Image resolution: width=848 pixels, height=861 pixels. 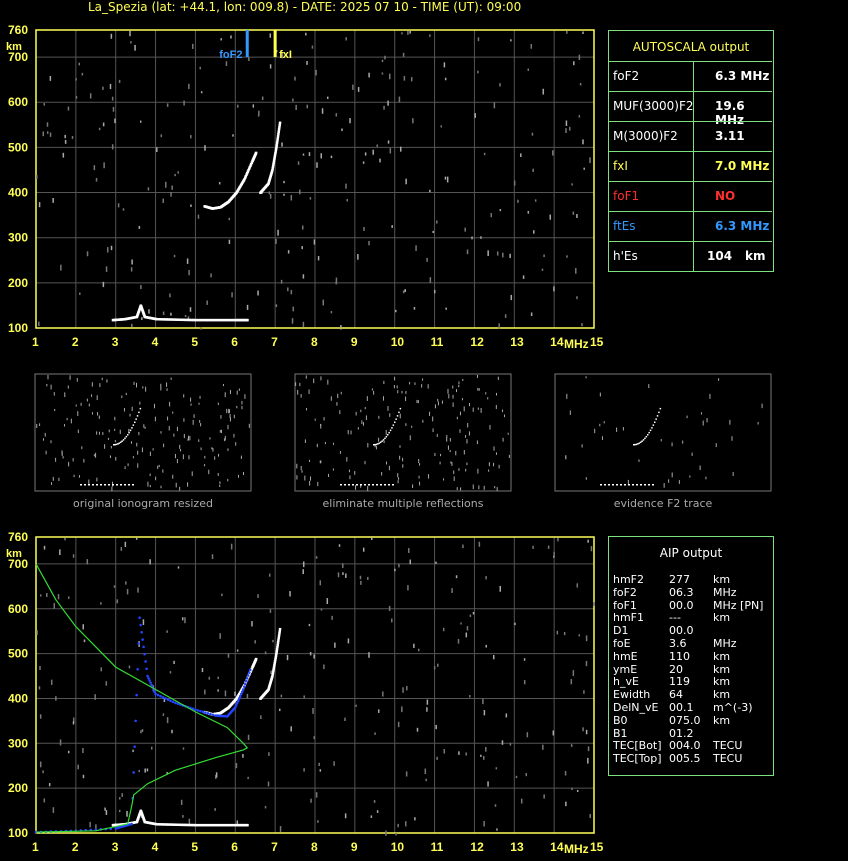 What do you see at coordinates (75, 847) in the screenshot?
I see `x-tick-label: 2` at bounding box center [75, 847].